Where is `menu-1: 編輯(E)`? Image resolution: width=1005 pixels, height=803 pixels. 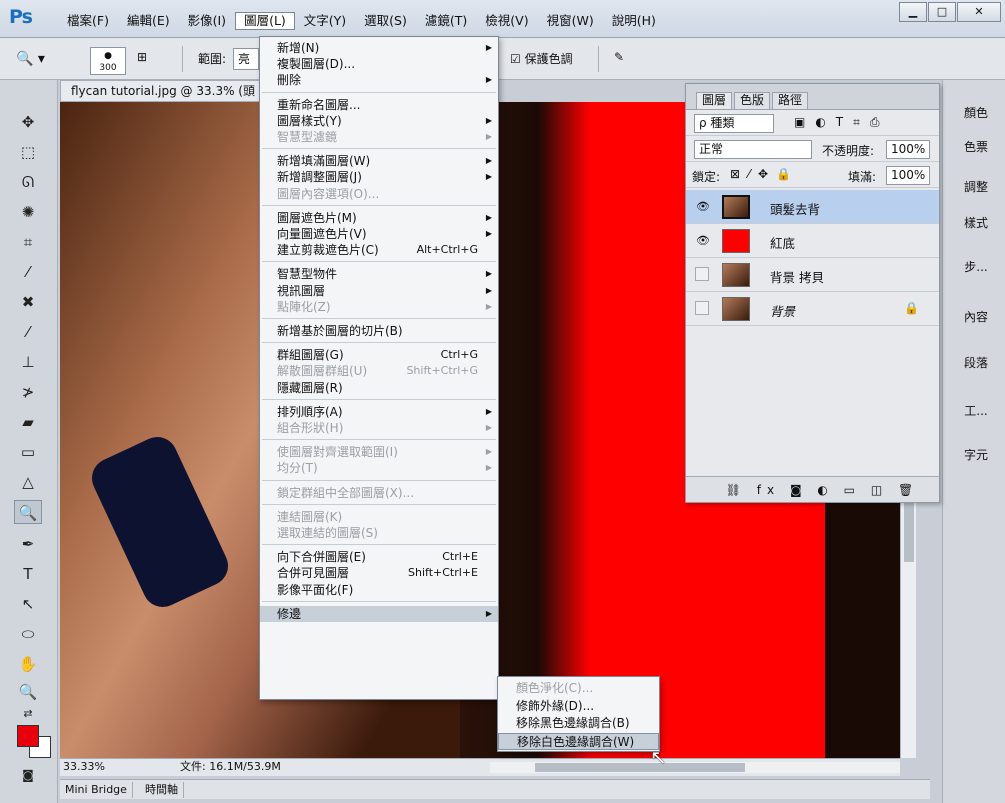
menu-1: 編輯(E) is located at coordinates (148, 21).